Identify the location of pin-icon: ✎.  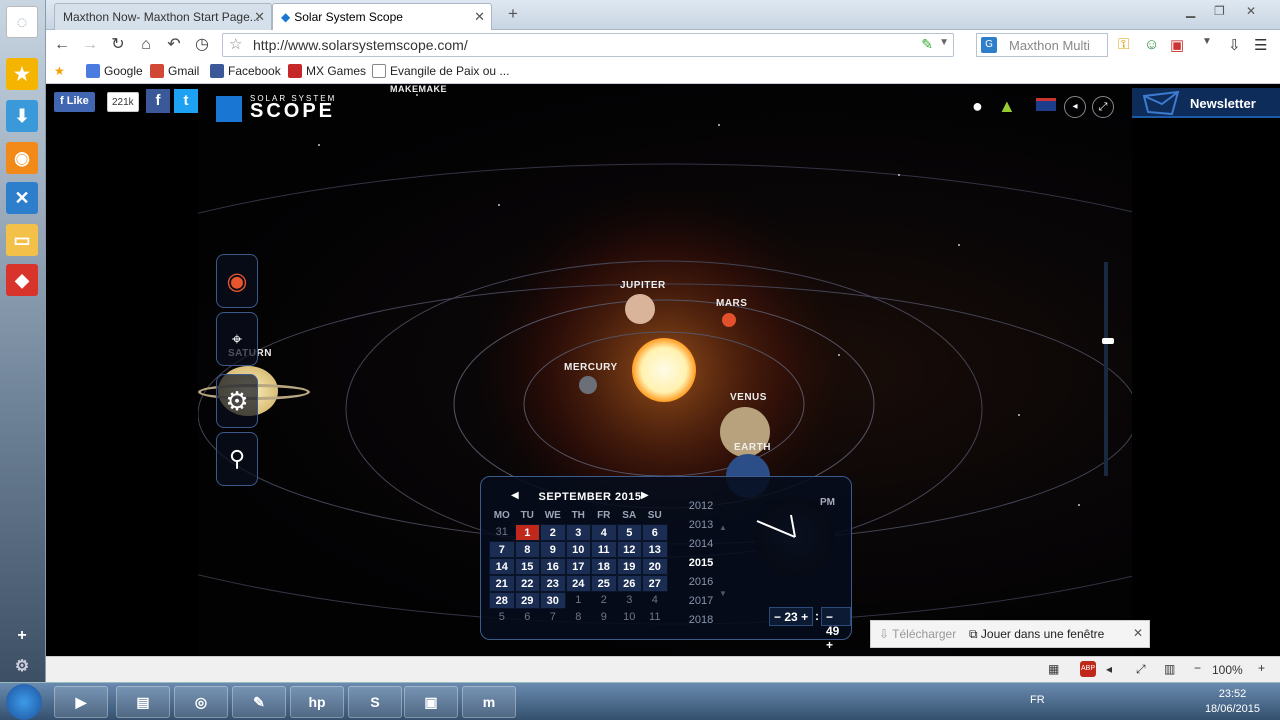
(927, 44).